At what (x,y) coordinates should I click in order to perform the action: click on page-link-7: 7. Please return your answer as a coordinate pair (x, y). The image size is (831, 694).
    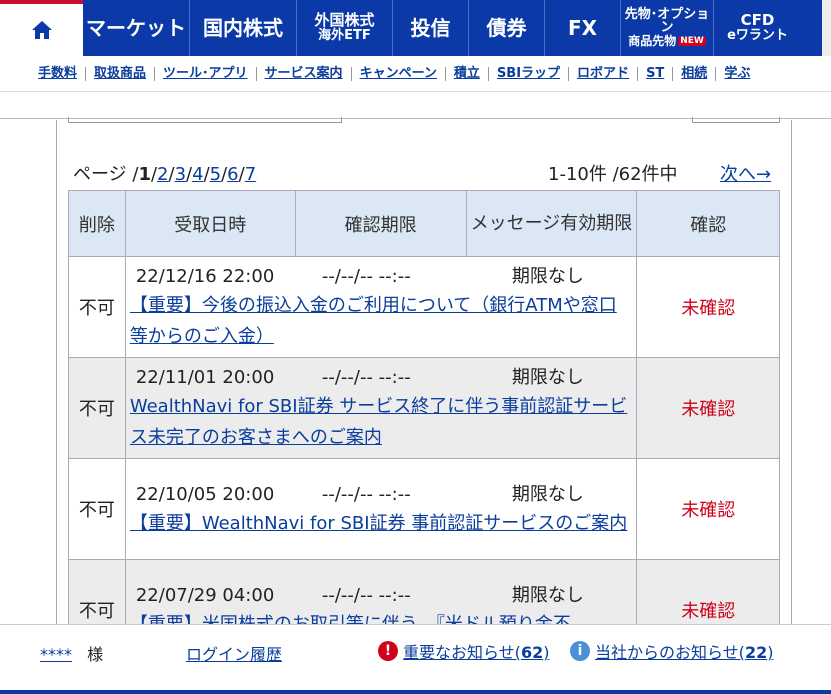
    Looking at the image, I should click on (250, 174).